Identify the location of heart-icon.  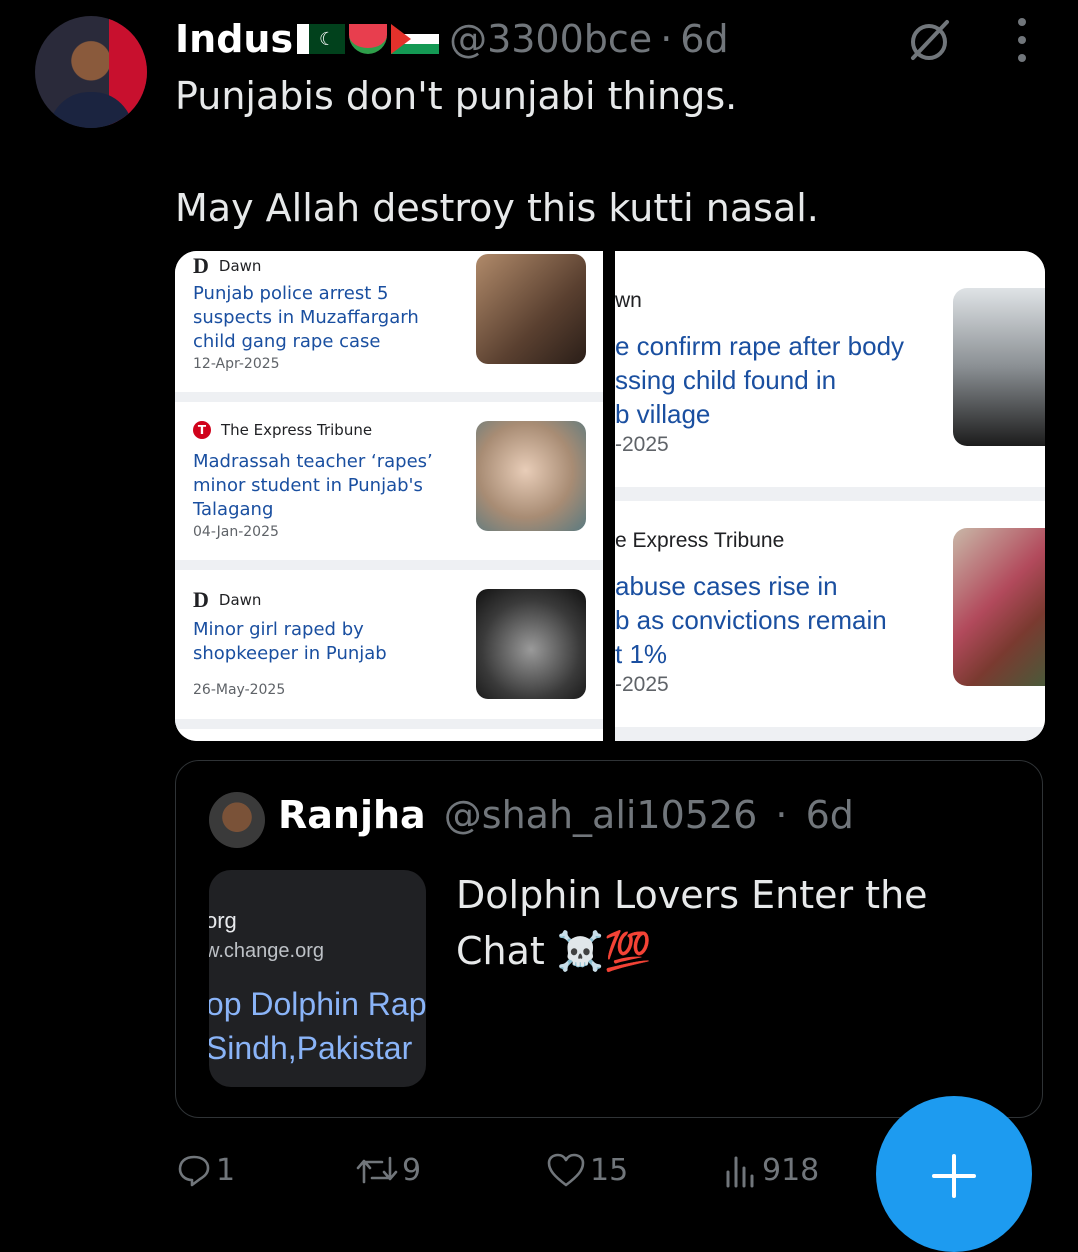
(566, 1170).